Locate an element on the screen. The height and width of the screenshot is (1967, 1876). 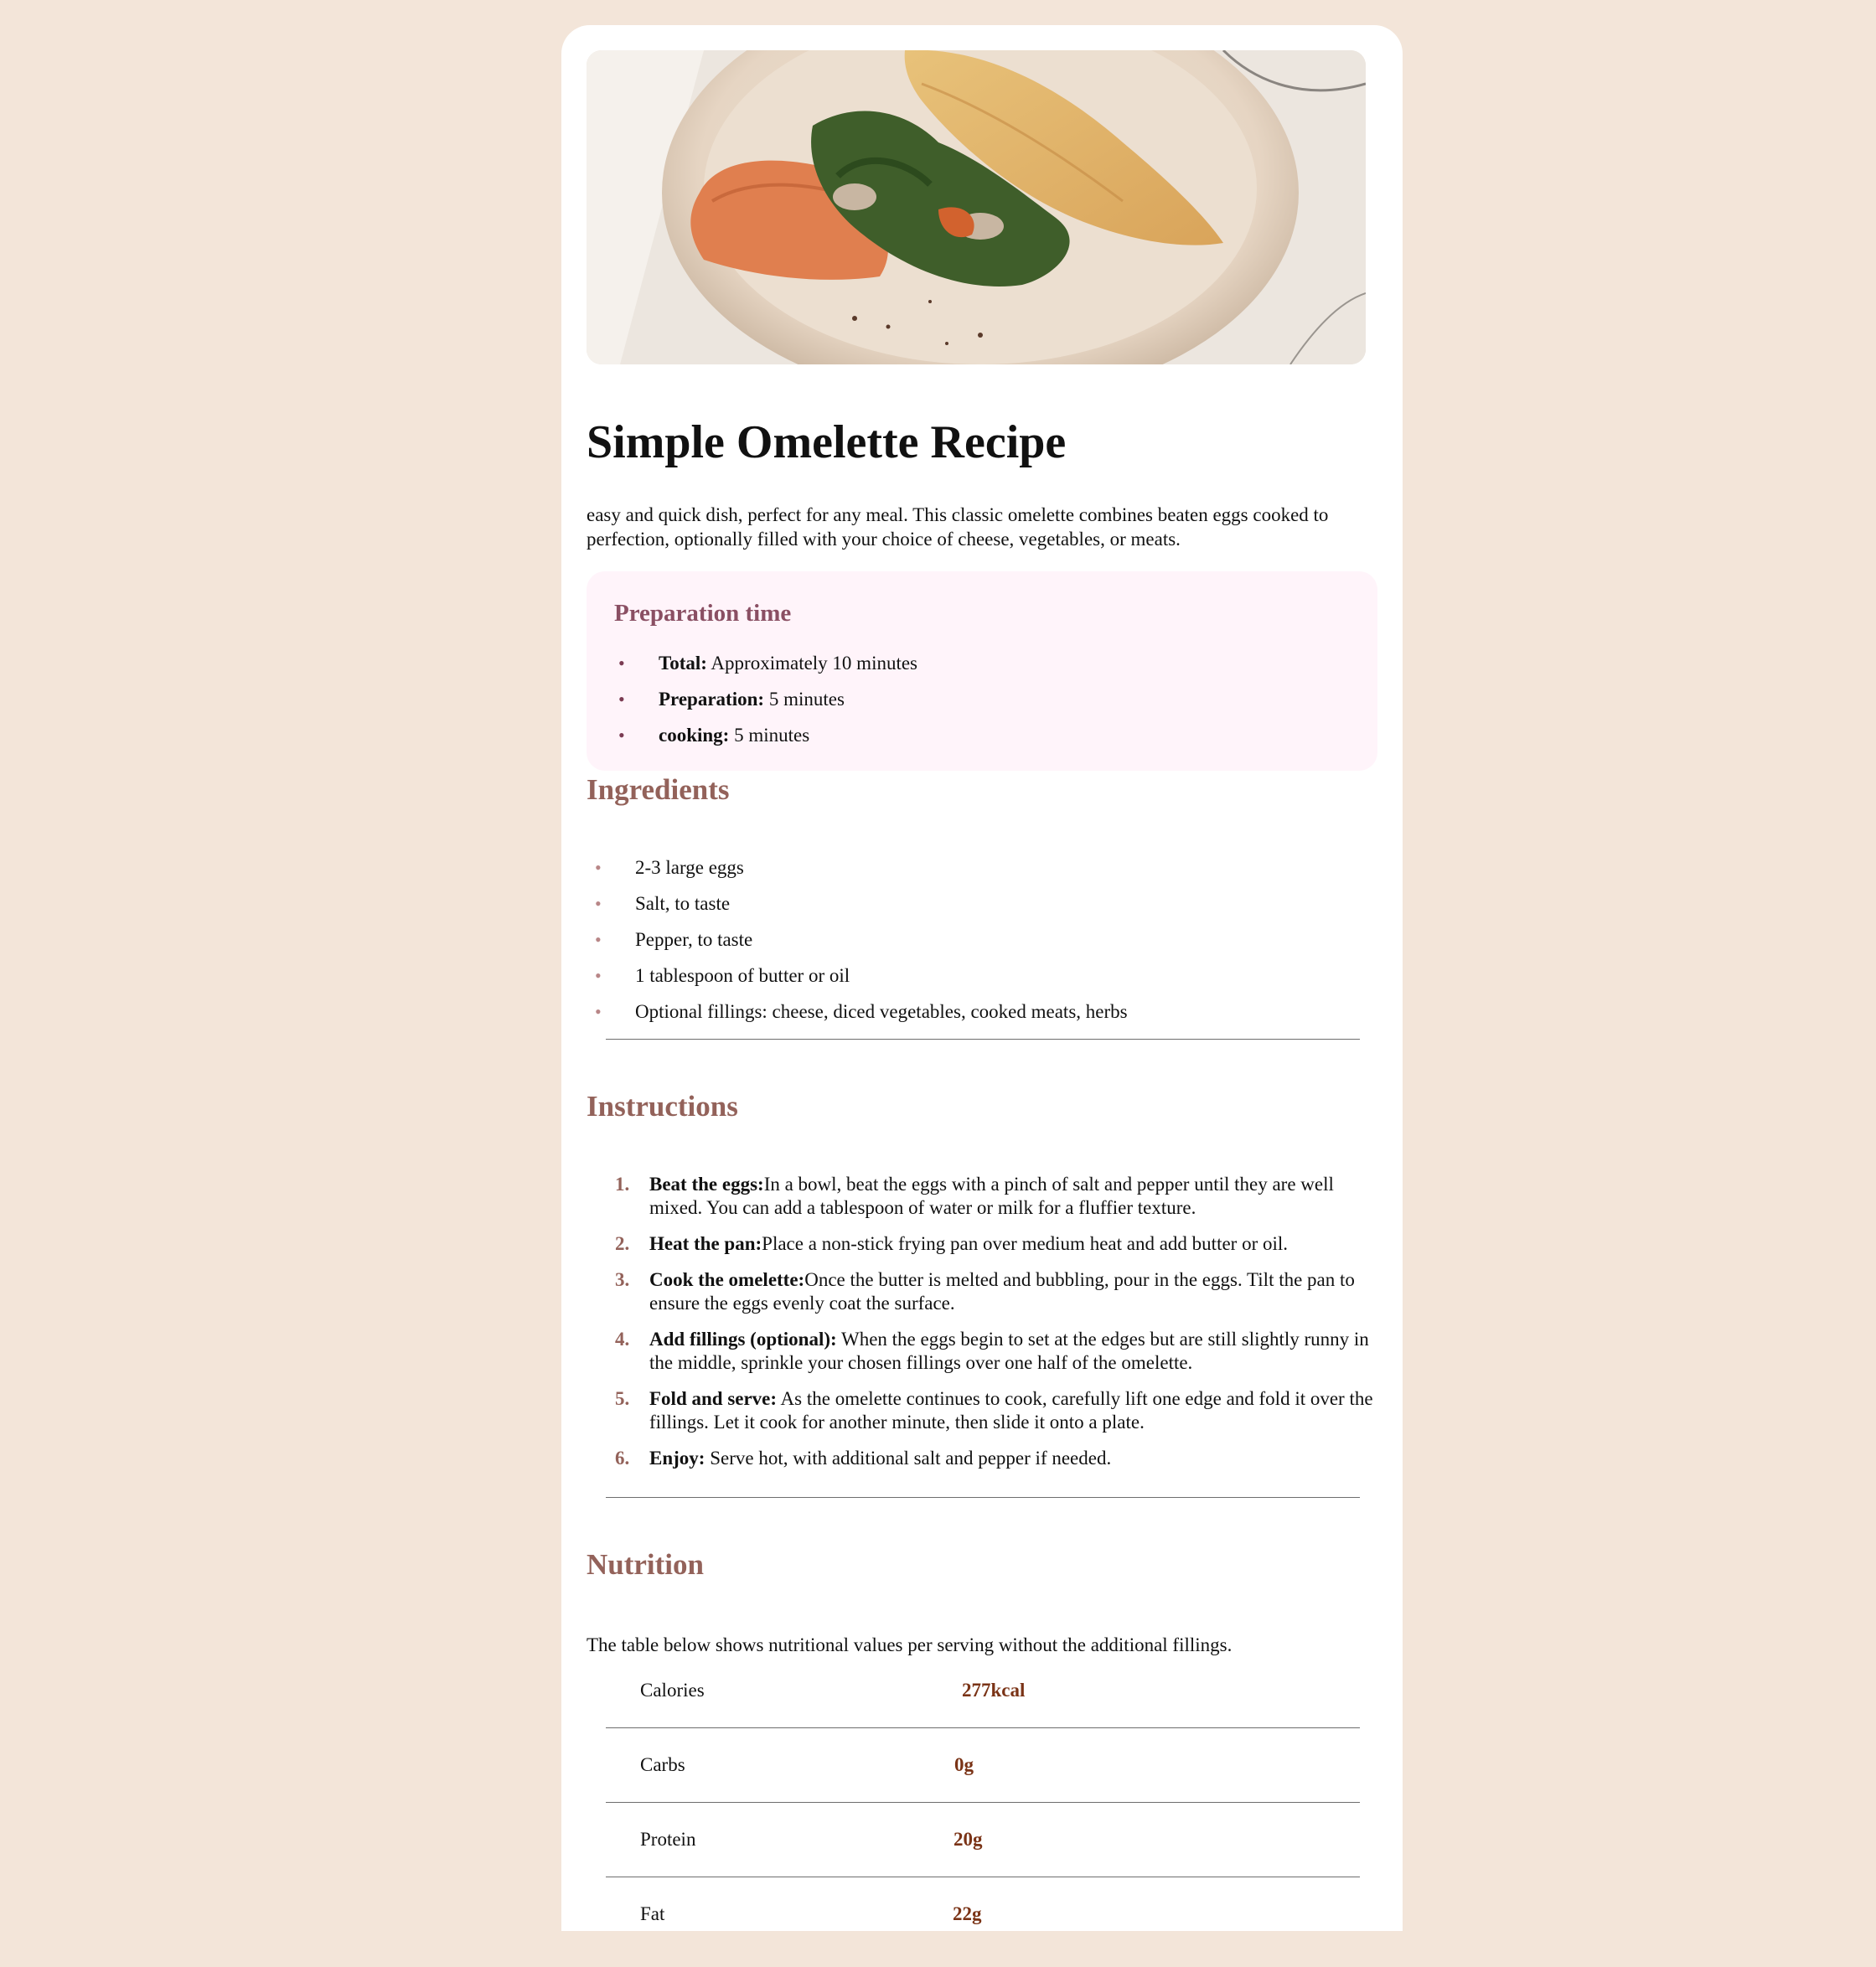
instructions-heading: Instructions is located at coordinates (662, 1106).